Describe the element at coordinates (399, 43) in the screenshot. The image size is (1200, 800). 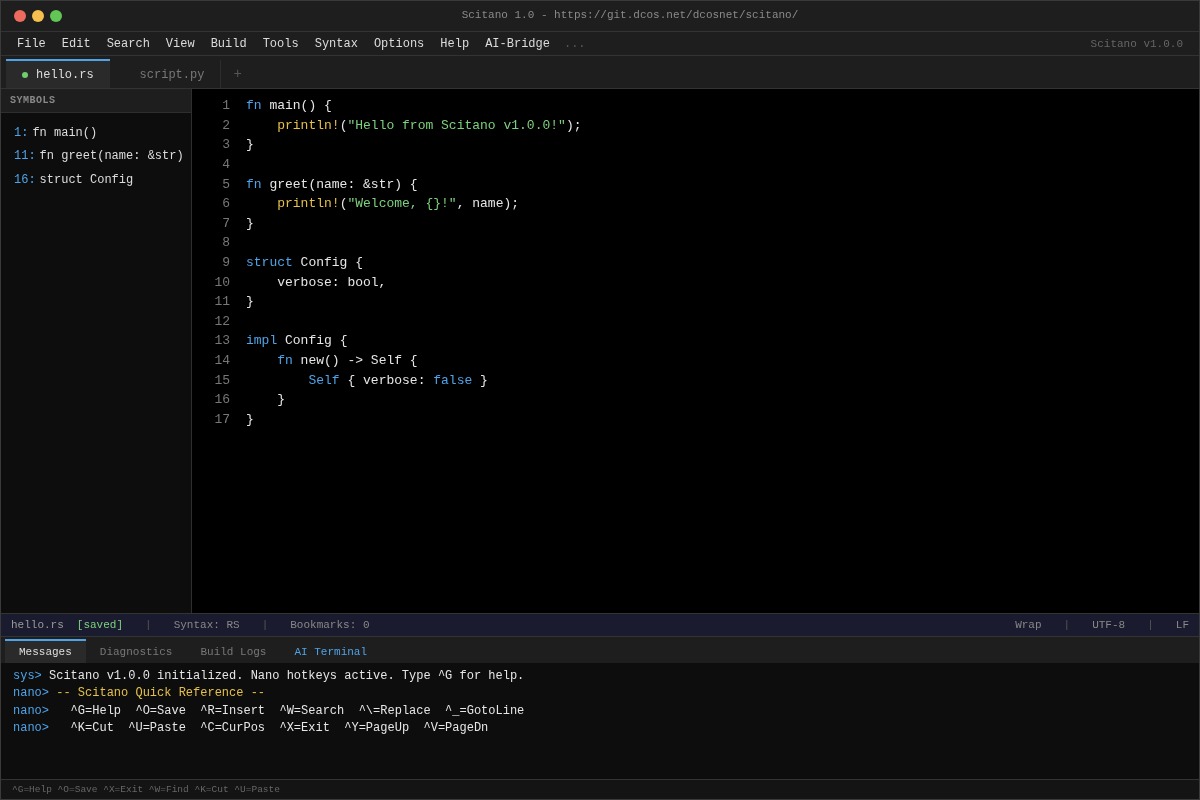
I see `menu-item: Options` at that location.